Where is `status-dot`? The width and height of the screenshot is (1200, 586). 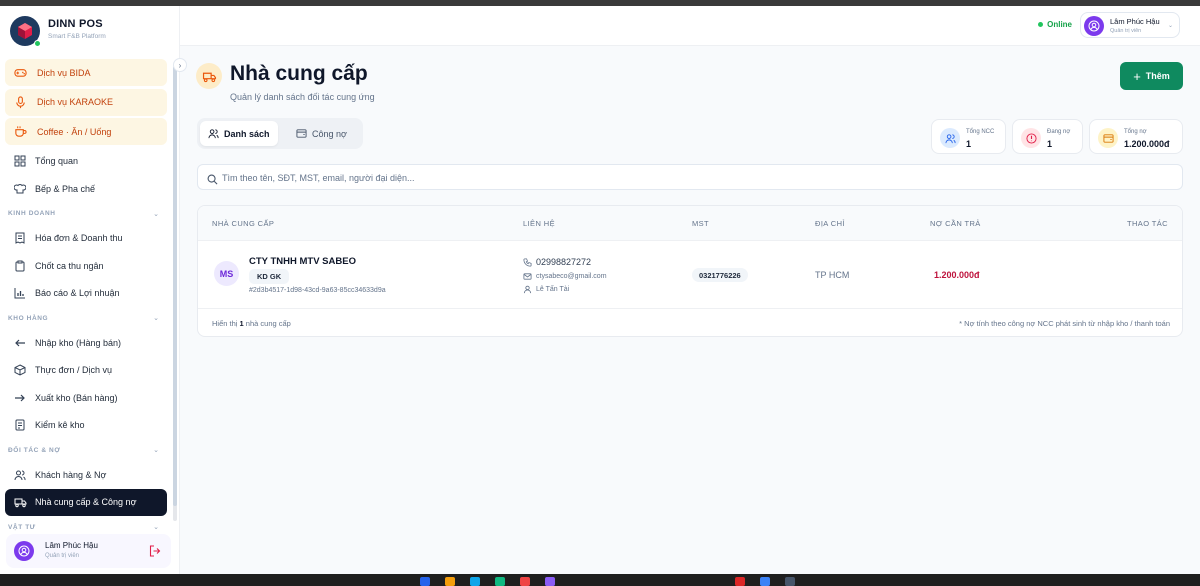 status-dot is located at coordinates (1041, 24).